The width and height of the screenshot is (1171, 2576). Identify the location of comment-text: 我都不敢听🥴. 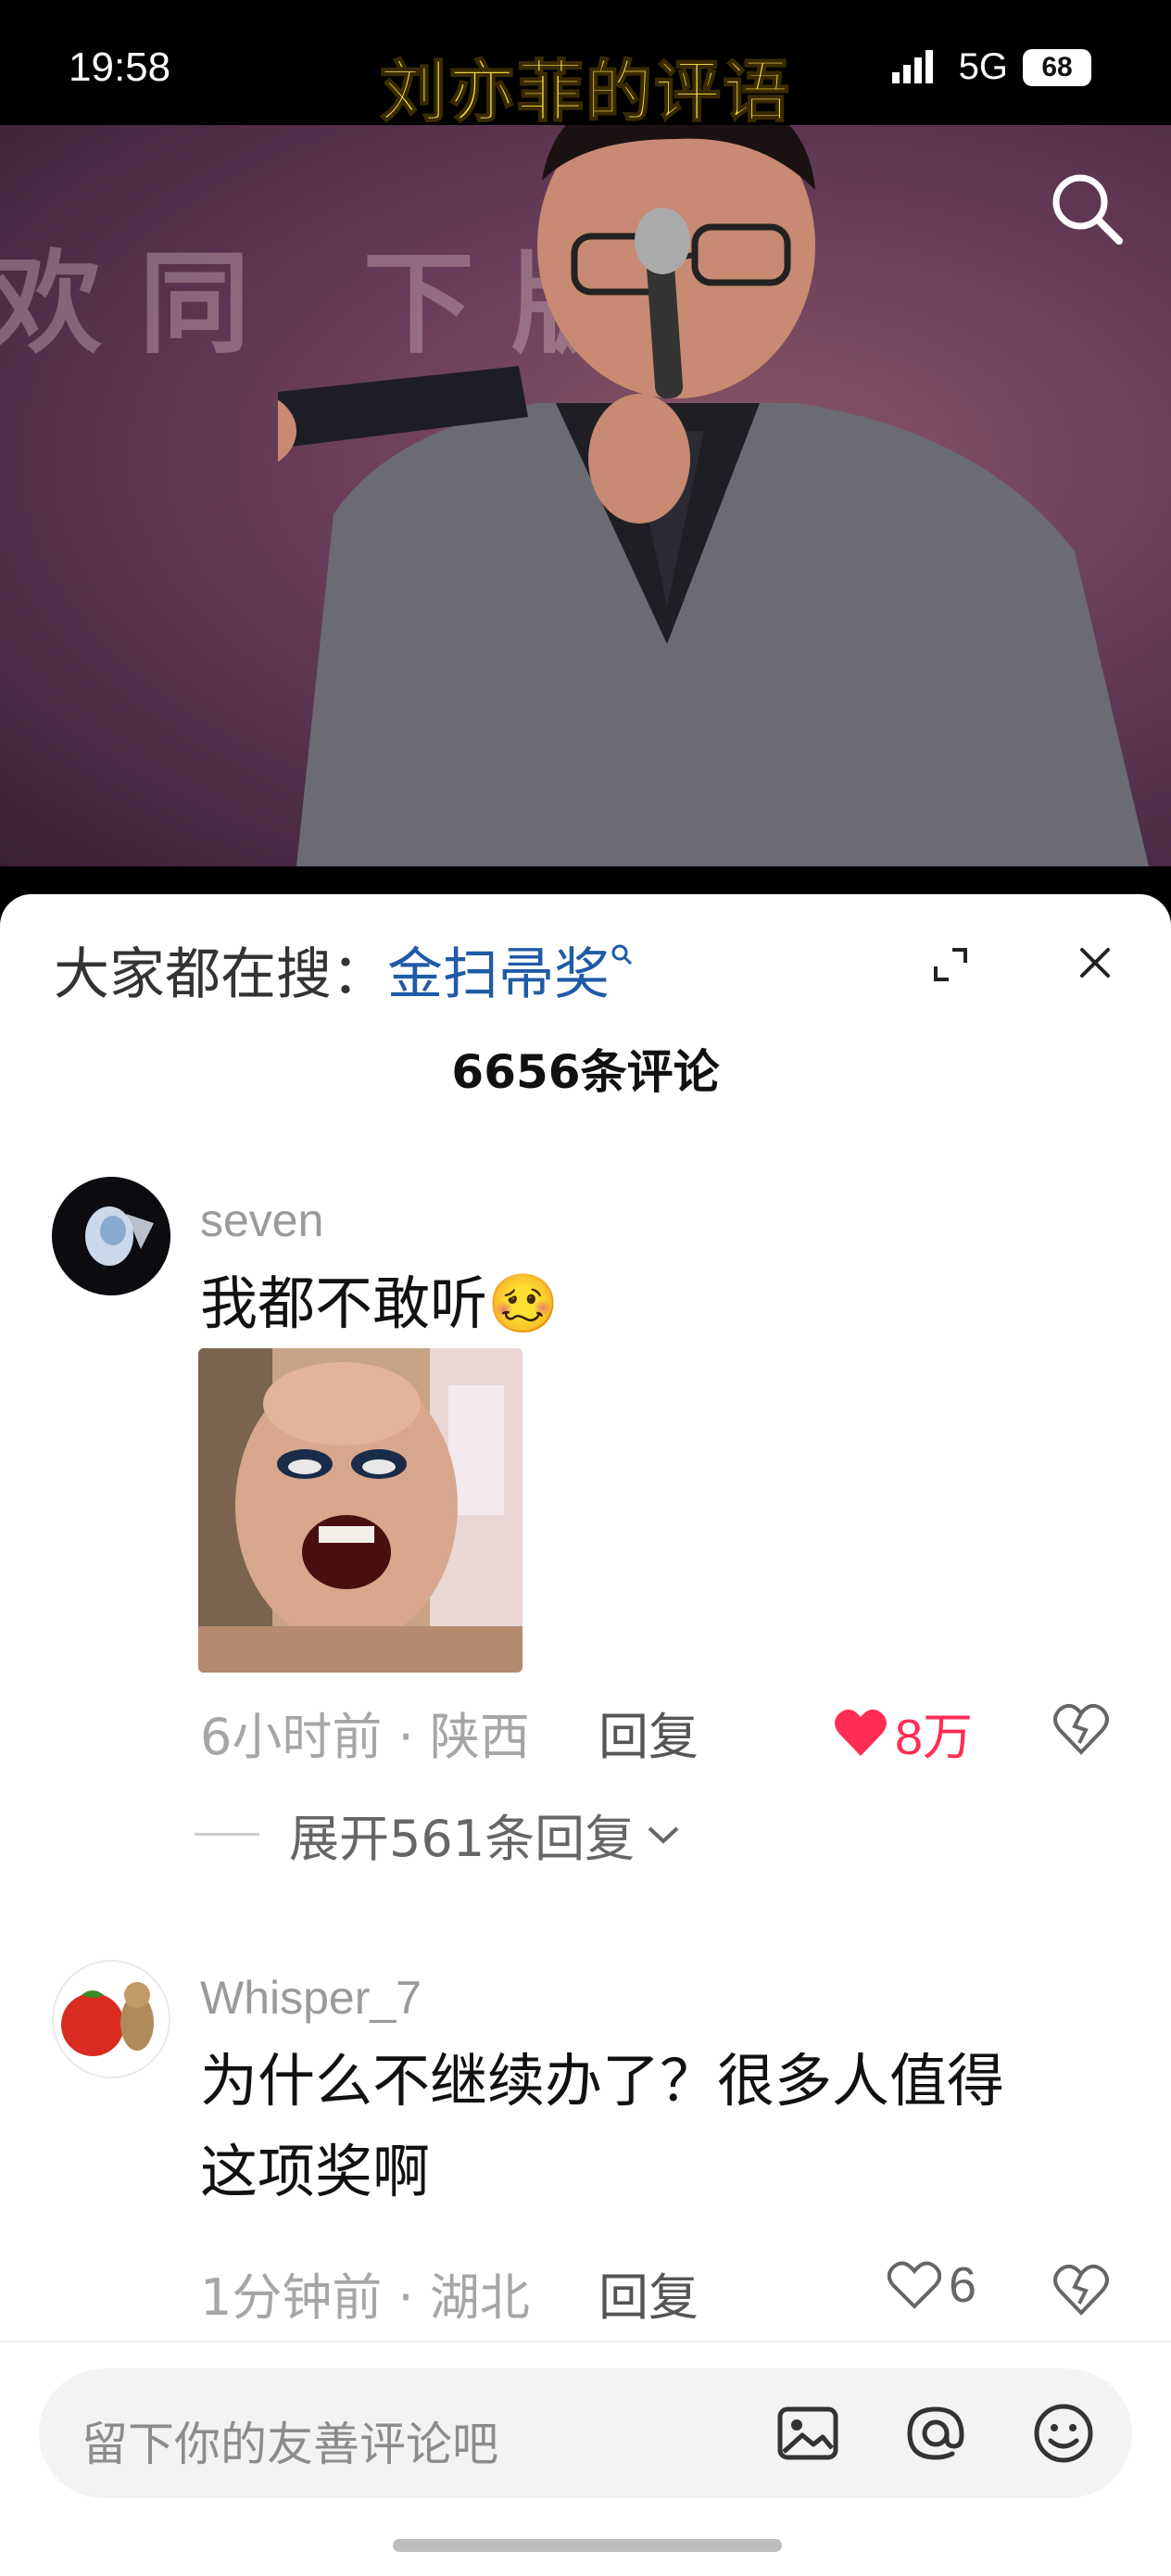
(380, 1303).